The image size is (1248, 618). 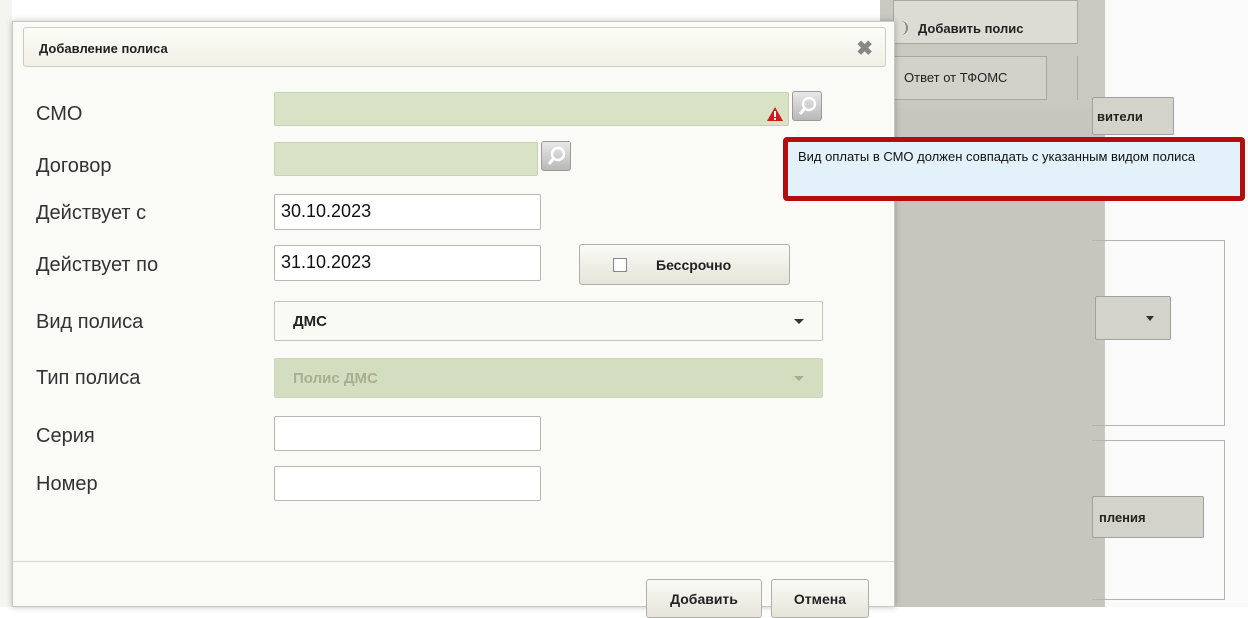 I want to click on tab-notch, so click(x=904, y=28).